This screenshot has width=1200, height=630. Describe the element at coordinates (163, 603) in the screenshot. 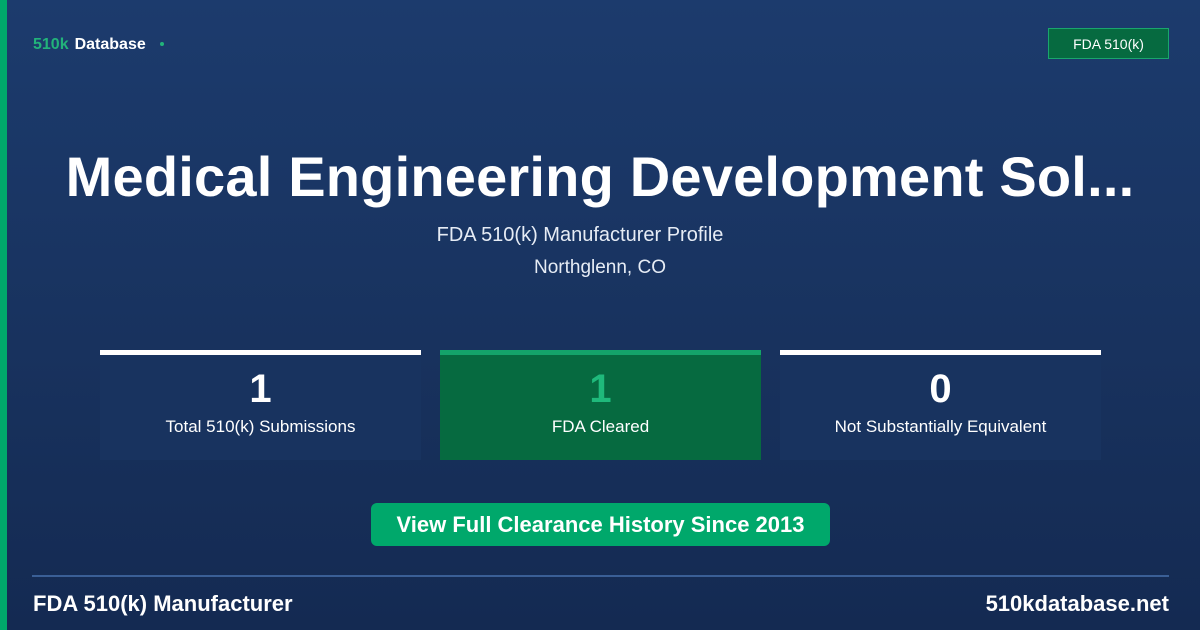

I see `footer-category-label: FDA 510(k) Manufacturer` at that location.